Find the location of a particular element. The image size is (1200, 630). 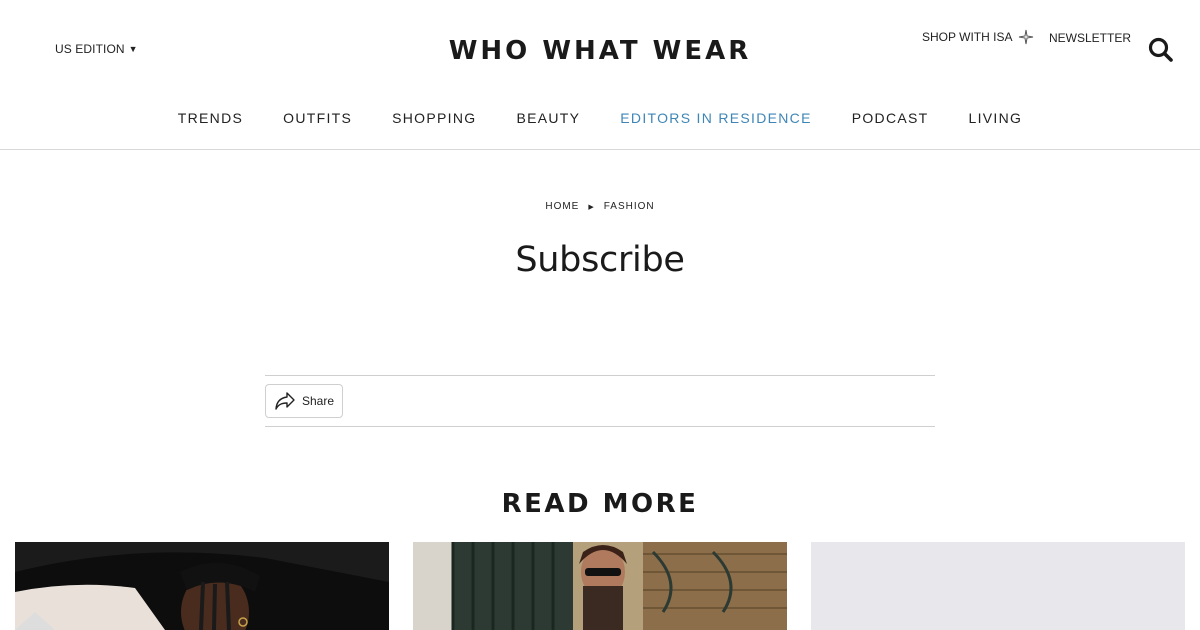

search-icon is located at coordinates (1160, 49).